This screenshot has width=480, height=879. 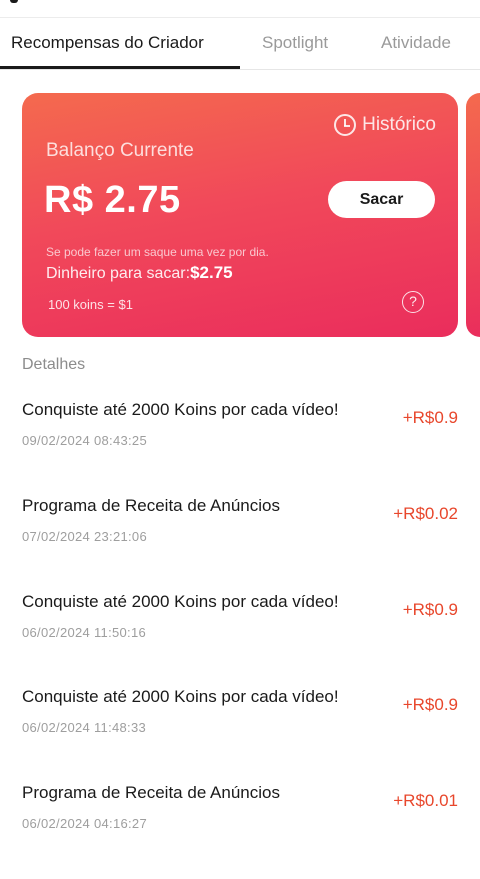 What do you see at coordinates (90, 304) in the screenshot?
I see `conversion-rate: 100 koins = $1` at bounding box center [90, 304].